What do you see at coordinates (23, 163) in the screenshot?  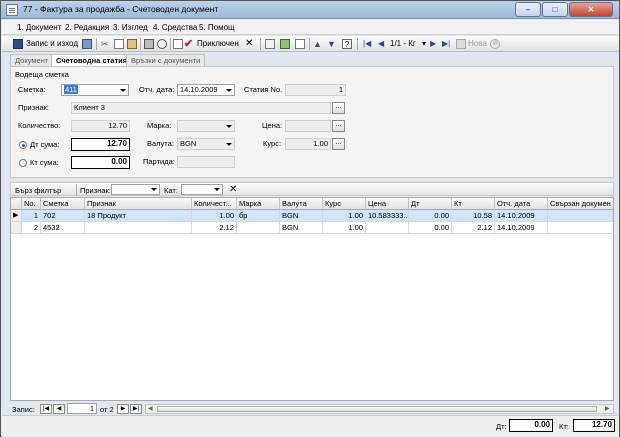 I see `credit-radio` at bounding box center [23, 163].